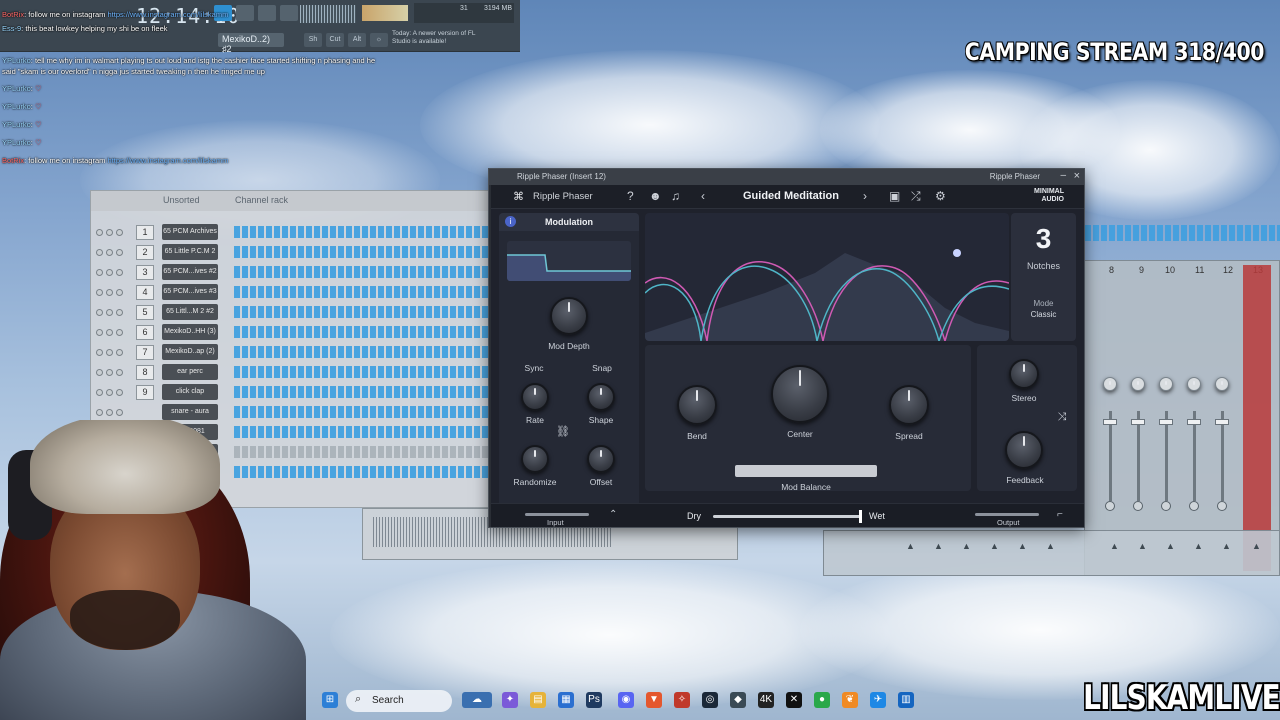 The width and height of the screenshot is (1280, 720). I want to click on mod-balance-slider, so click(806, 471).